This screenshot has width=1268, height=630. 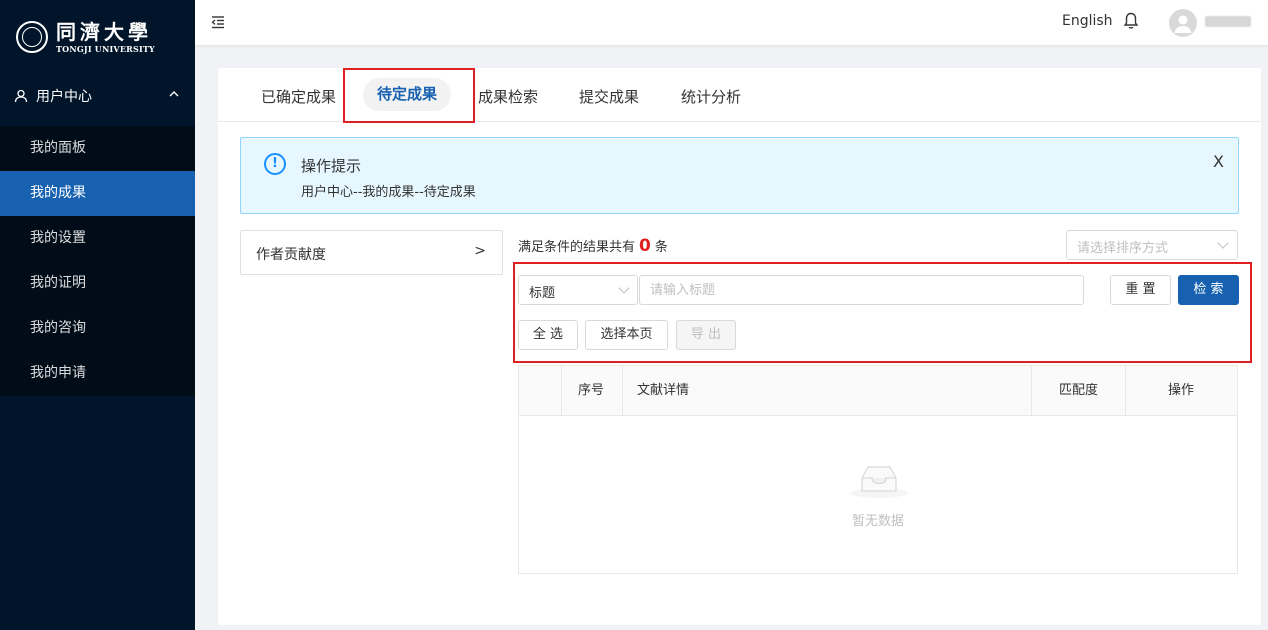 What do you see at coordinates (706, 335) in the screenshot?
I see `export-button: 导 出` at bounding box center [706, 335].